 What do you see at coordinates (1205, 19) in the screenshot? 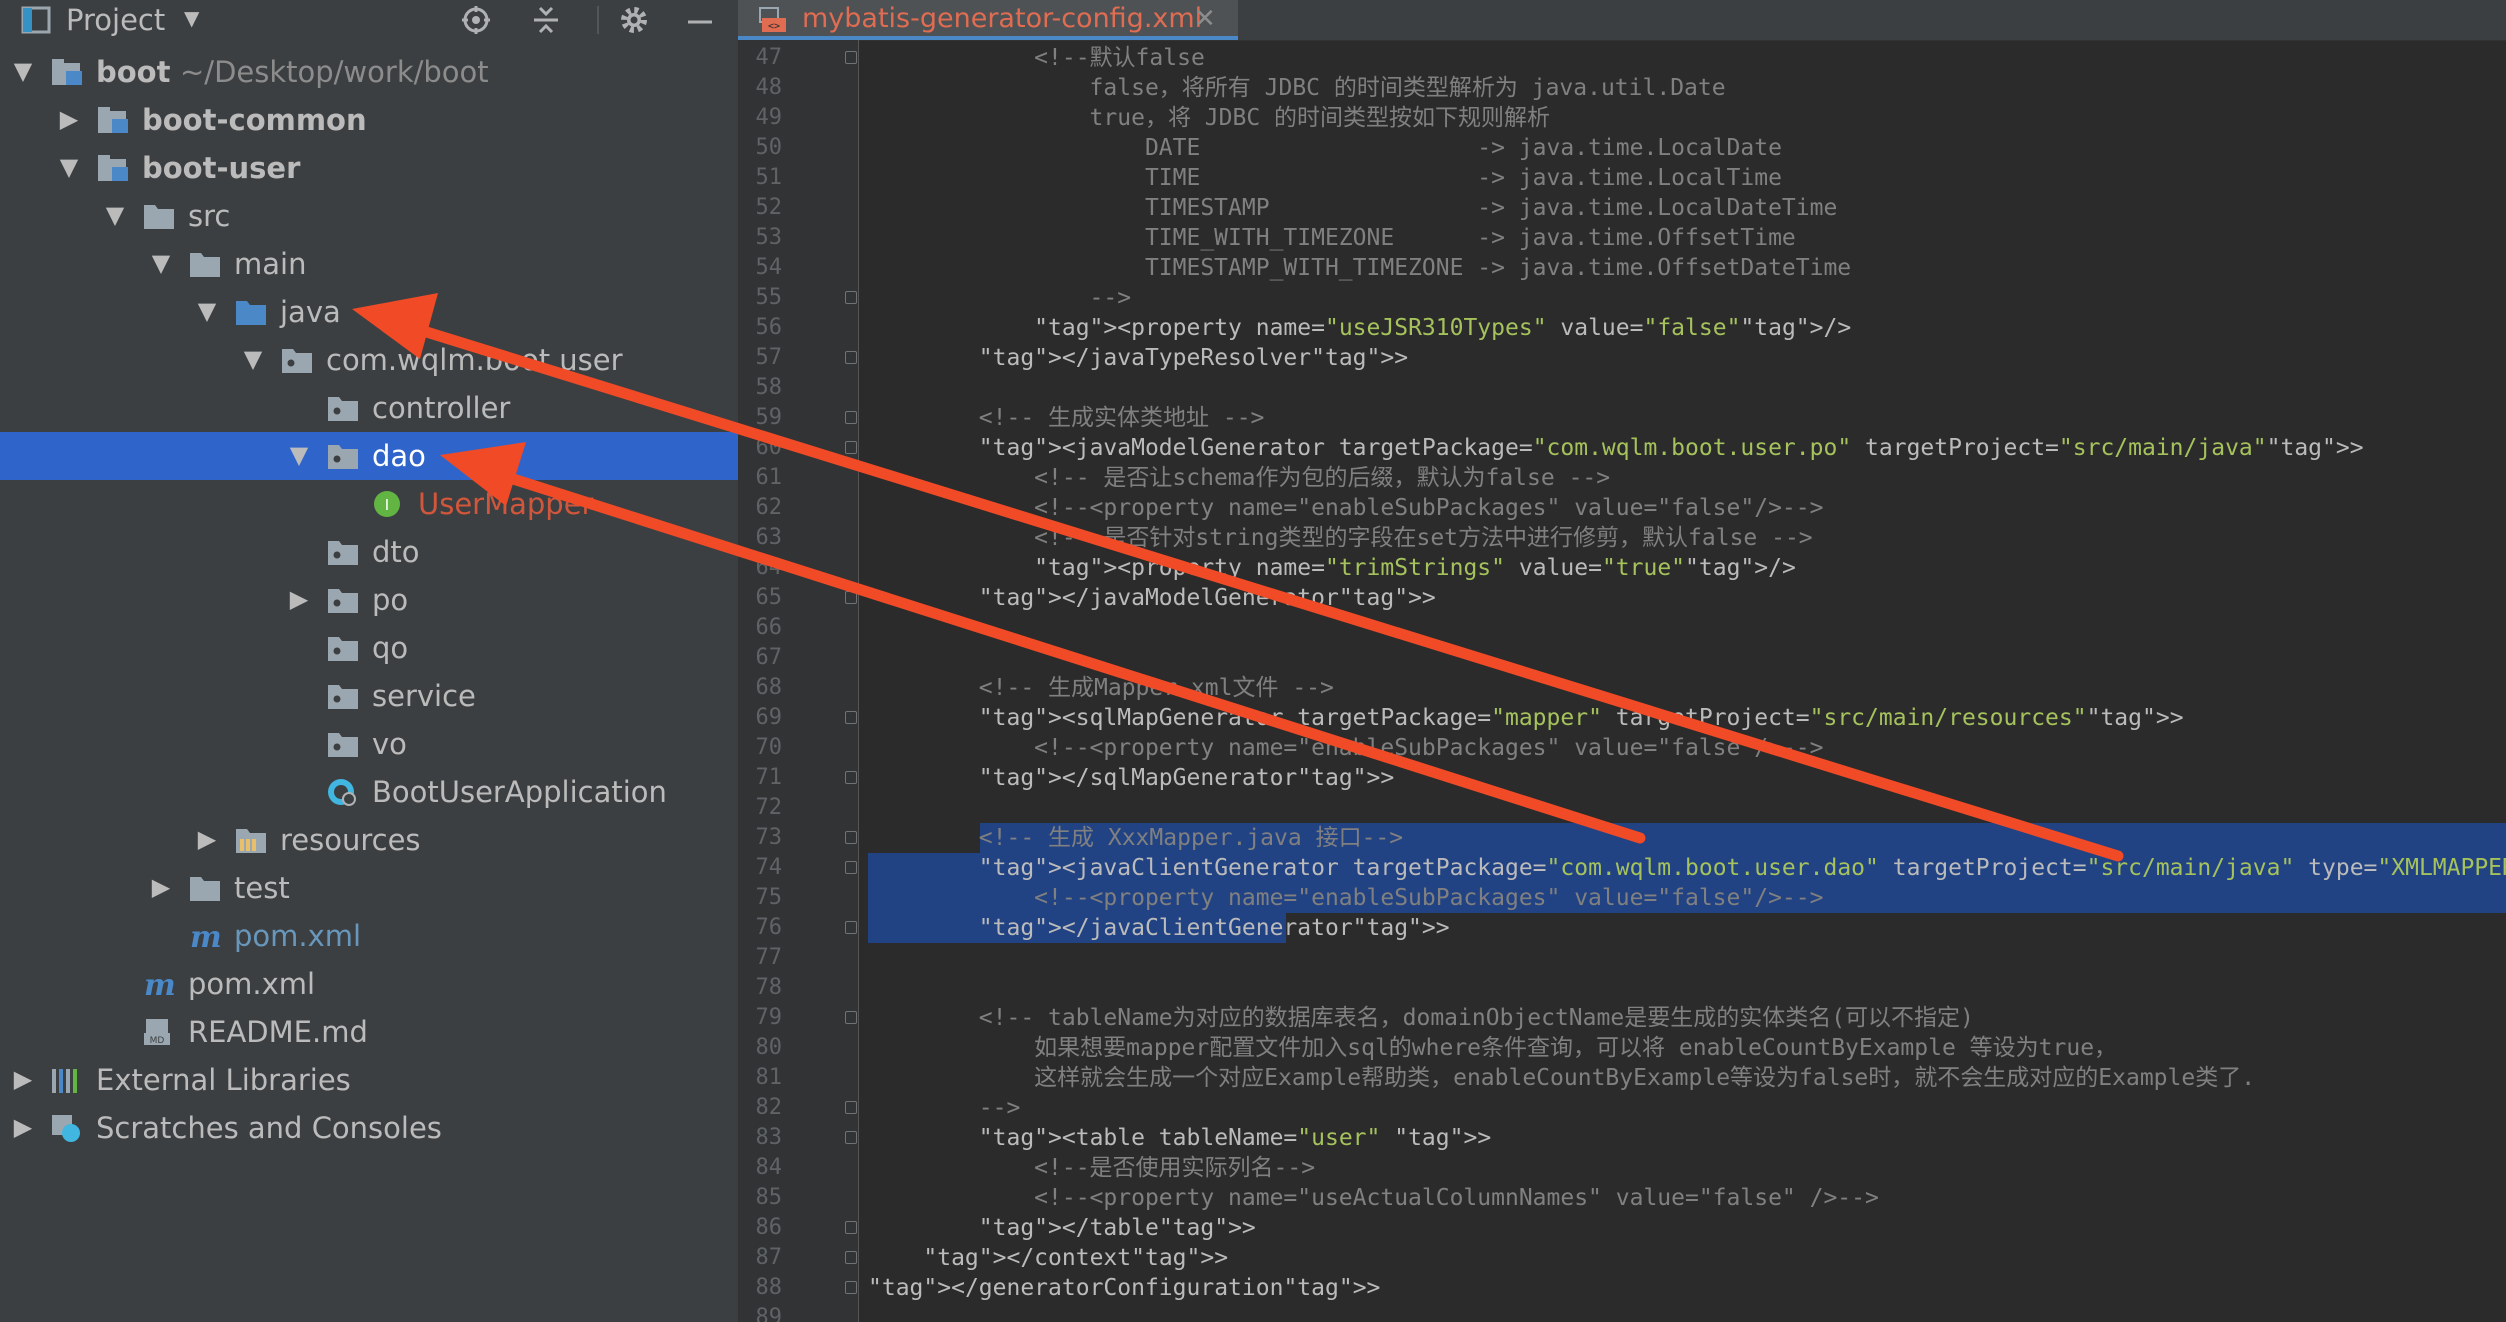
I see `close-tab-icon: ✕` at bounding box center [1205, 19].